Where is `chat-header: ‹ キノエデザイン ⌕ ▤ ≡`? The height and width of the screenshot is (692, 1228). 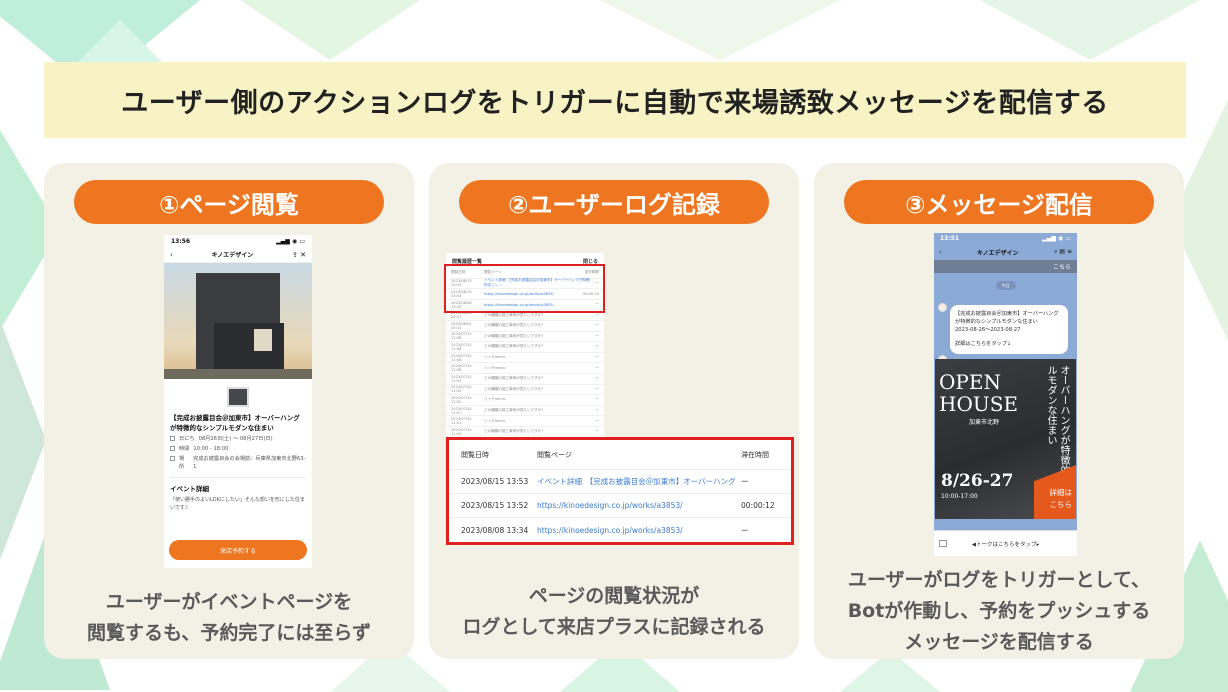 chat-header: ‹ キノエデザイン ⌕ ▤ ≡ is located at coordinates (1005, 252).